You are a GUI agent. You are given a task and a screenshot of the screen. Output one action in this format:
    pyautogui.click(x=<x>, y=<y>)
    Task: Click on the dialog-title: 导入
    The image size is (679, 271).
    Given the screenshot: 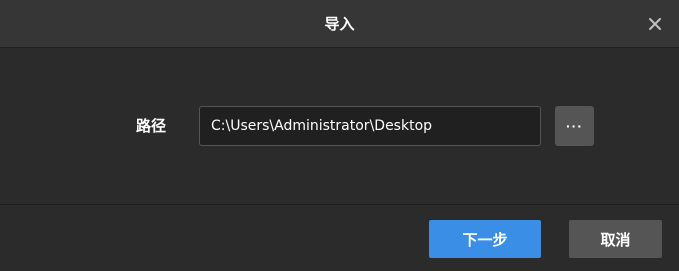 What is the action you would take?
    pyautogui.click(x=339, y=24)
    